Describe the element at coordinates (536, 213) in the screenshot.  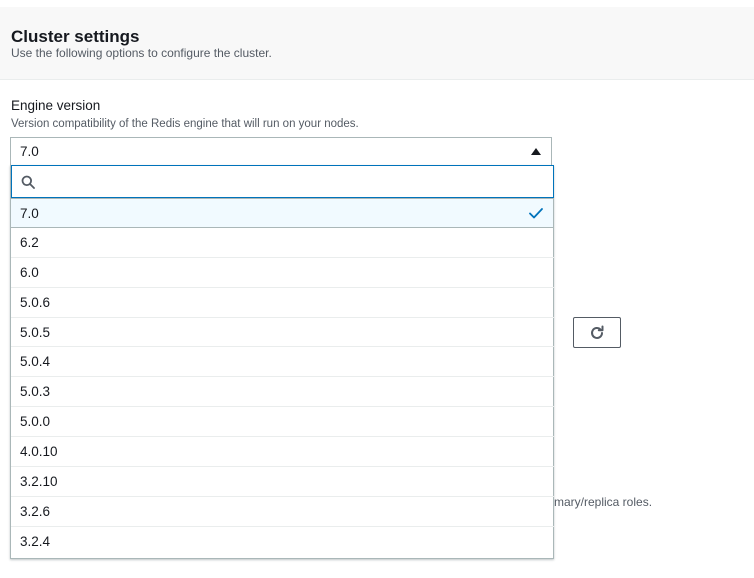
I see `check-icon` at that location.